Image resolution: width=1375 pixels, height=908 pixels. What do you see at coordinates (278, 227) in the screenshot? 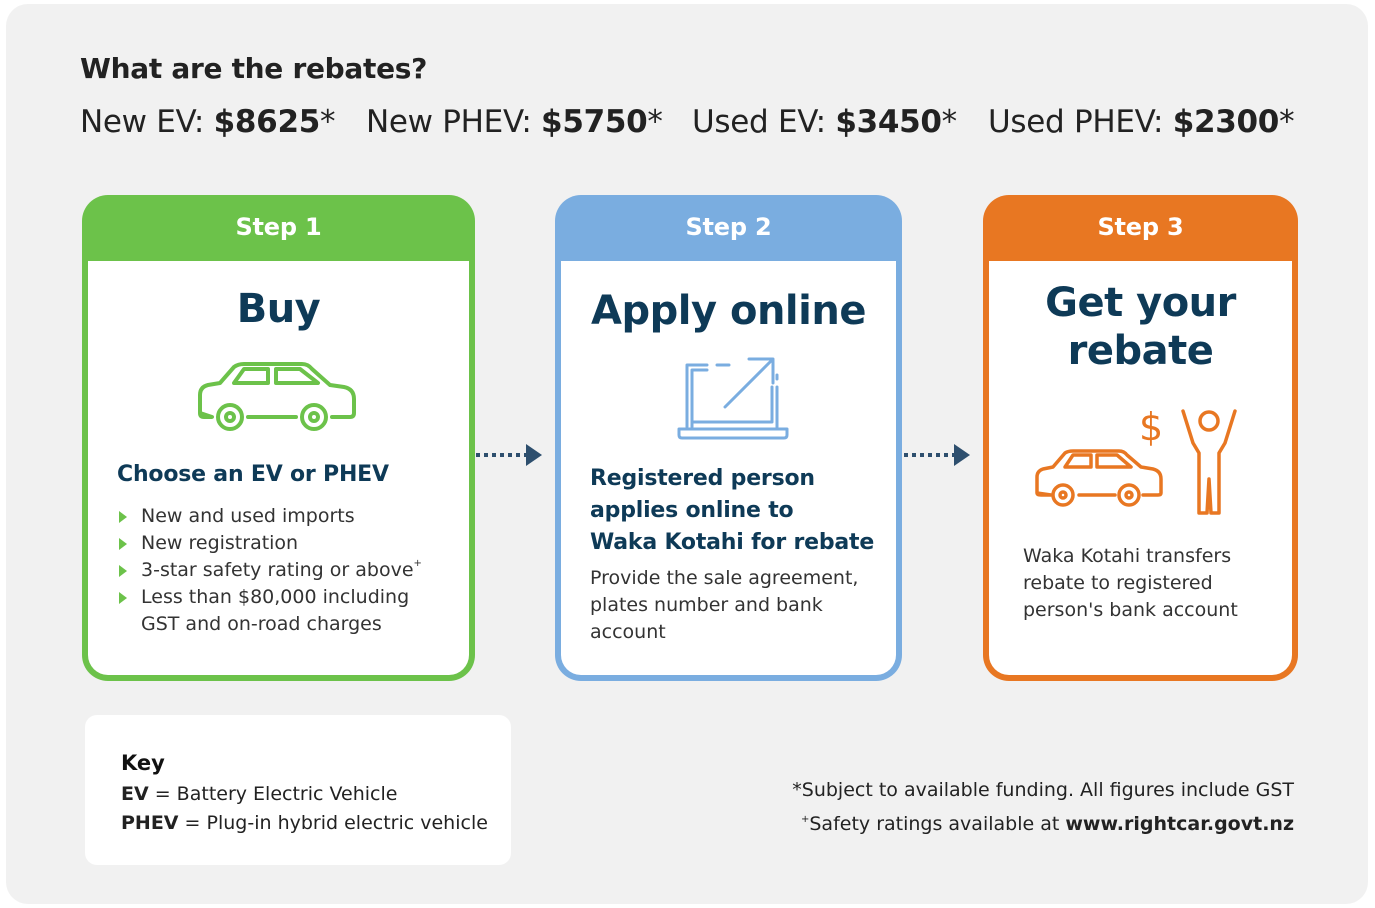
I see `step-1-label: Step 1` at bounding box center [278, 227].